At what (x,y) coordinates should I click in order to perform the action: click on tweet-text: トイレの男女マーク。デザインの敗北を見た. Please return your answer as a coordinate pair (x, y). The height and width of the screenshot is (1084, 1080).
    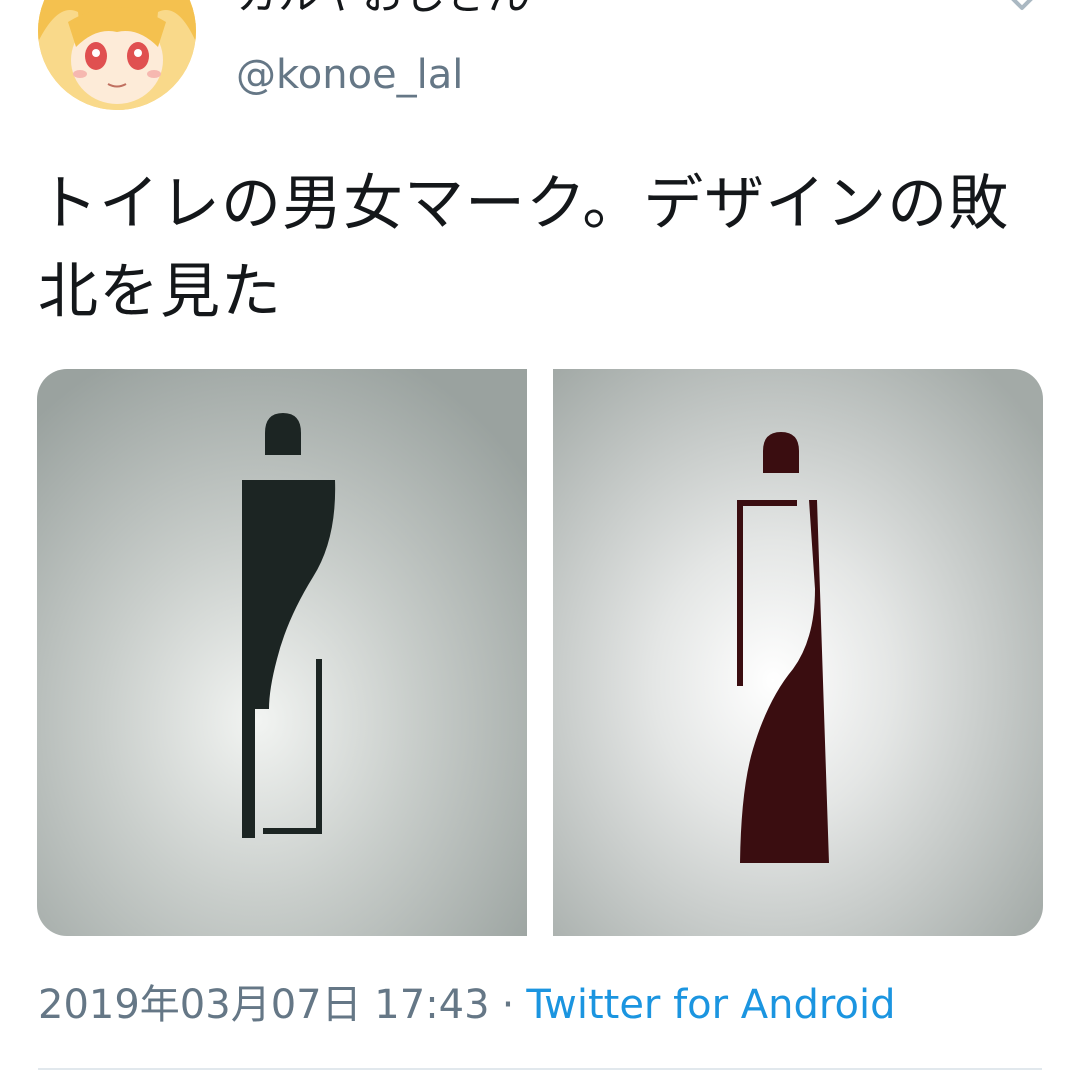
    Looking at the image, I should click on (524, 248).